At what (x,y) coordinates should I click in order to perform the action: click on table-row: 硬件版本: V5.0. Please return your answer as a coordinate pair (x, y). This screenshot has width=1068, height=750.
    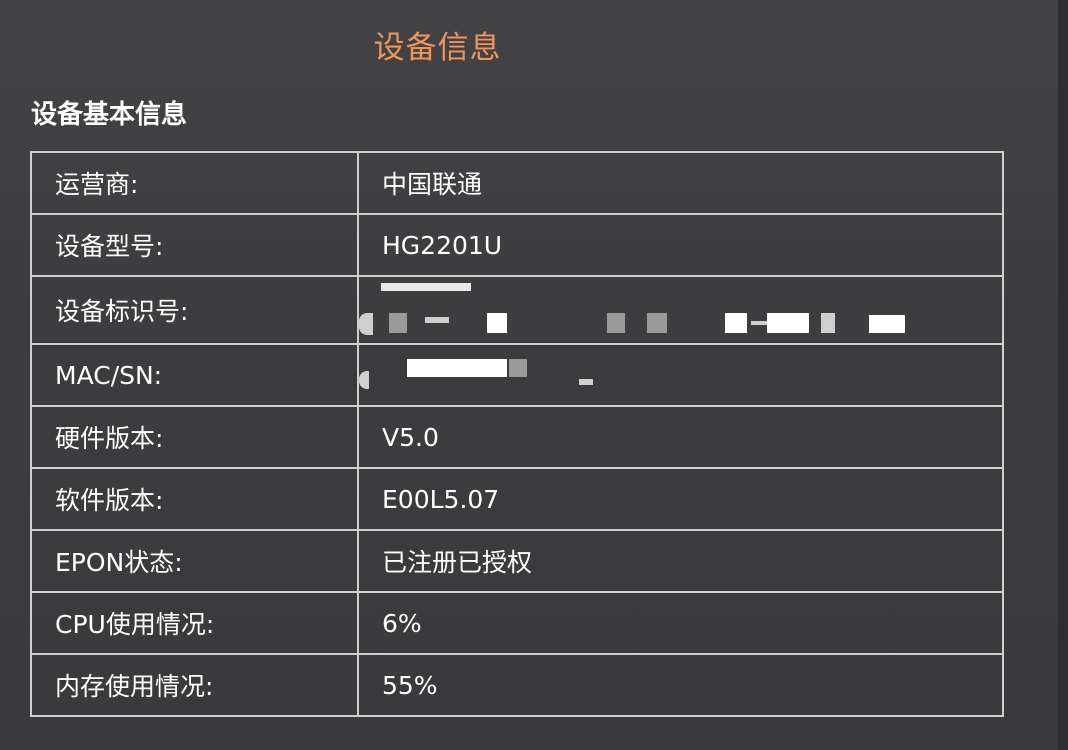
    Looking at the image, I should click on (517, 437).